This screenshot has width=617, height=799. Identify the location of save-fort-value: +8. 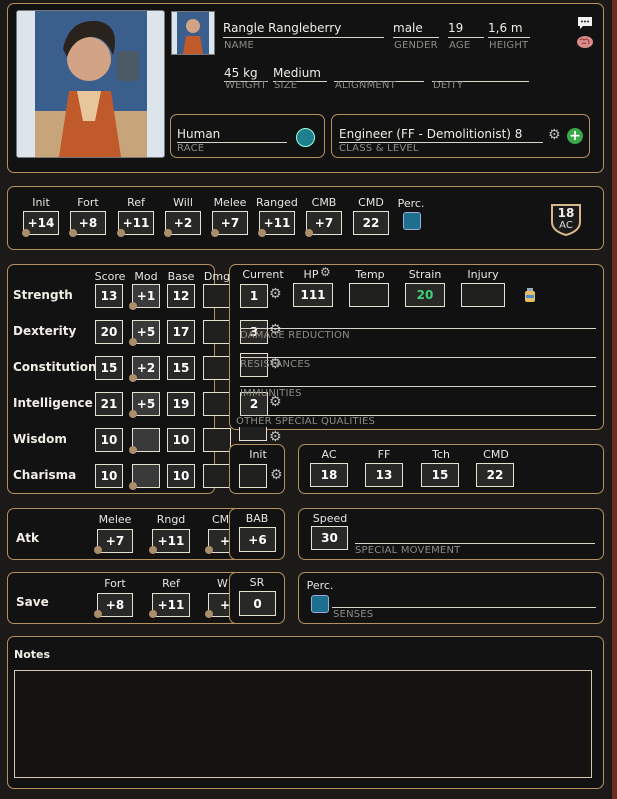
(115, 605).